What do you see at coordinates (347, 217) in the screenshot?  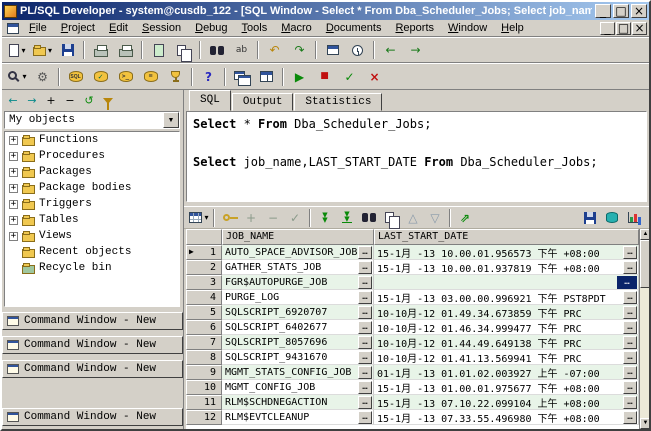 I see `fetch-all-button: ▼▼` at bounding box center [347, 217].